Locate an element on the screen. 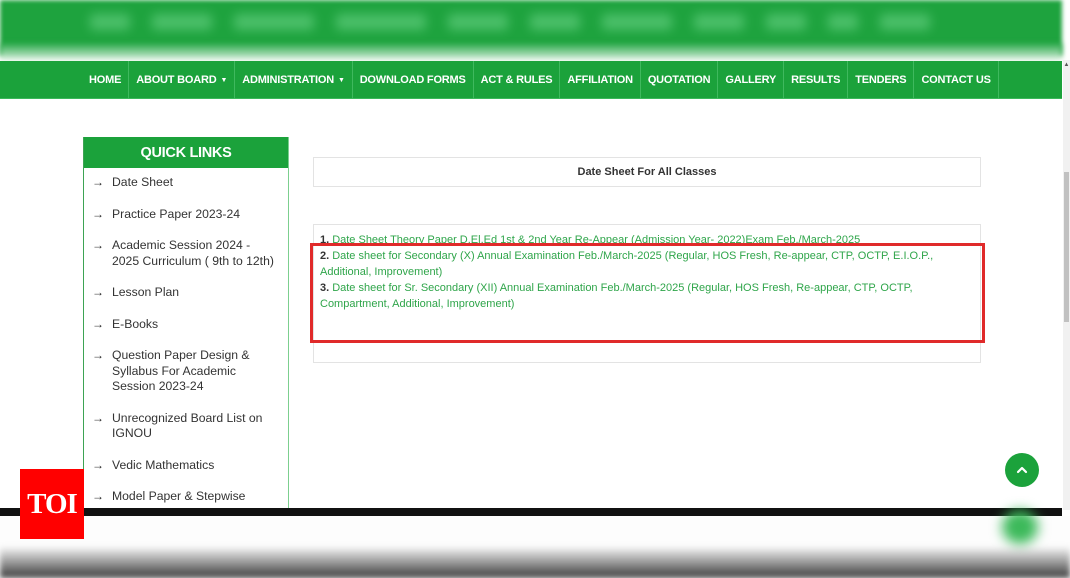 Image resolution: width=1070 pixels, height=578 pixels. nav-label: QUOTATION is located at coordinates (679, 80).